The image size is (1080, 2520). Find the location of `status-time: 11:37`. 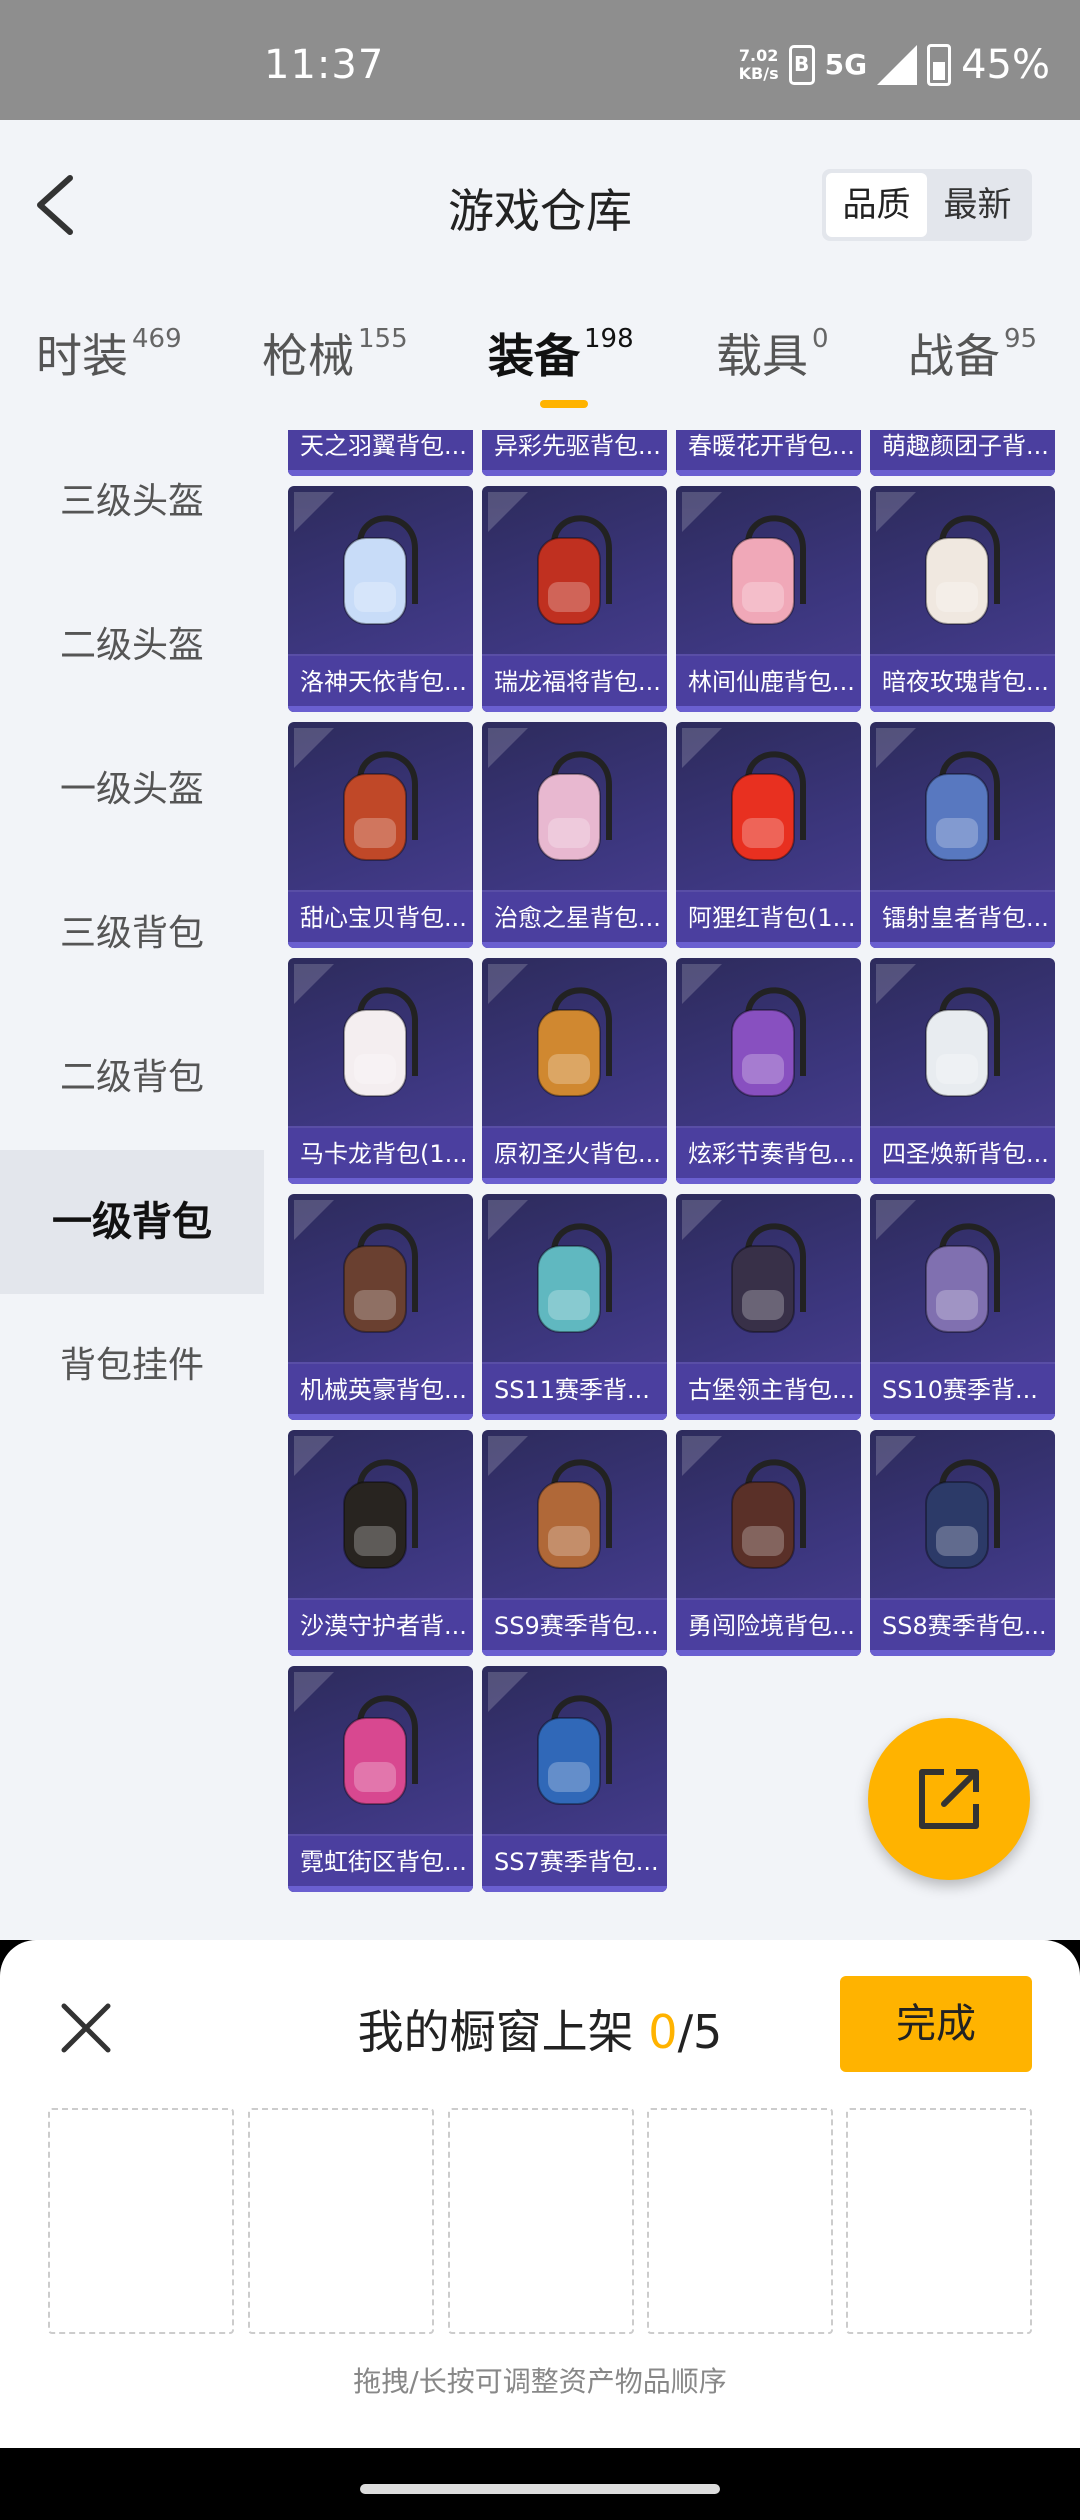

status-time: 11:37 is located at coordinates (324, 65).